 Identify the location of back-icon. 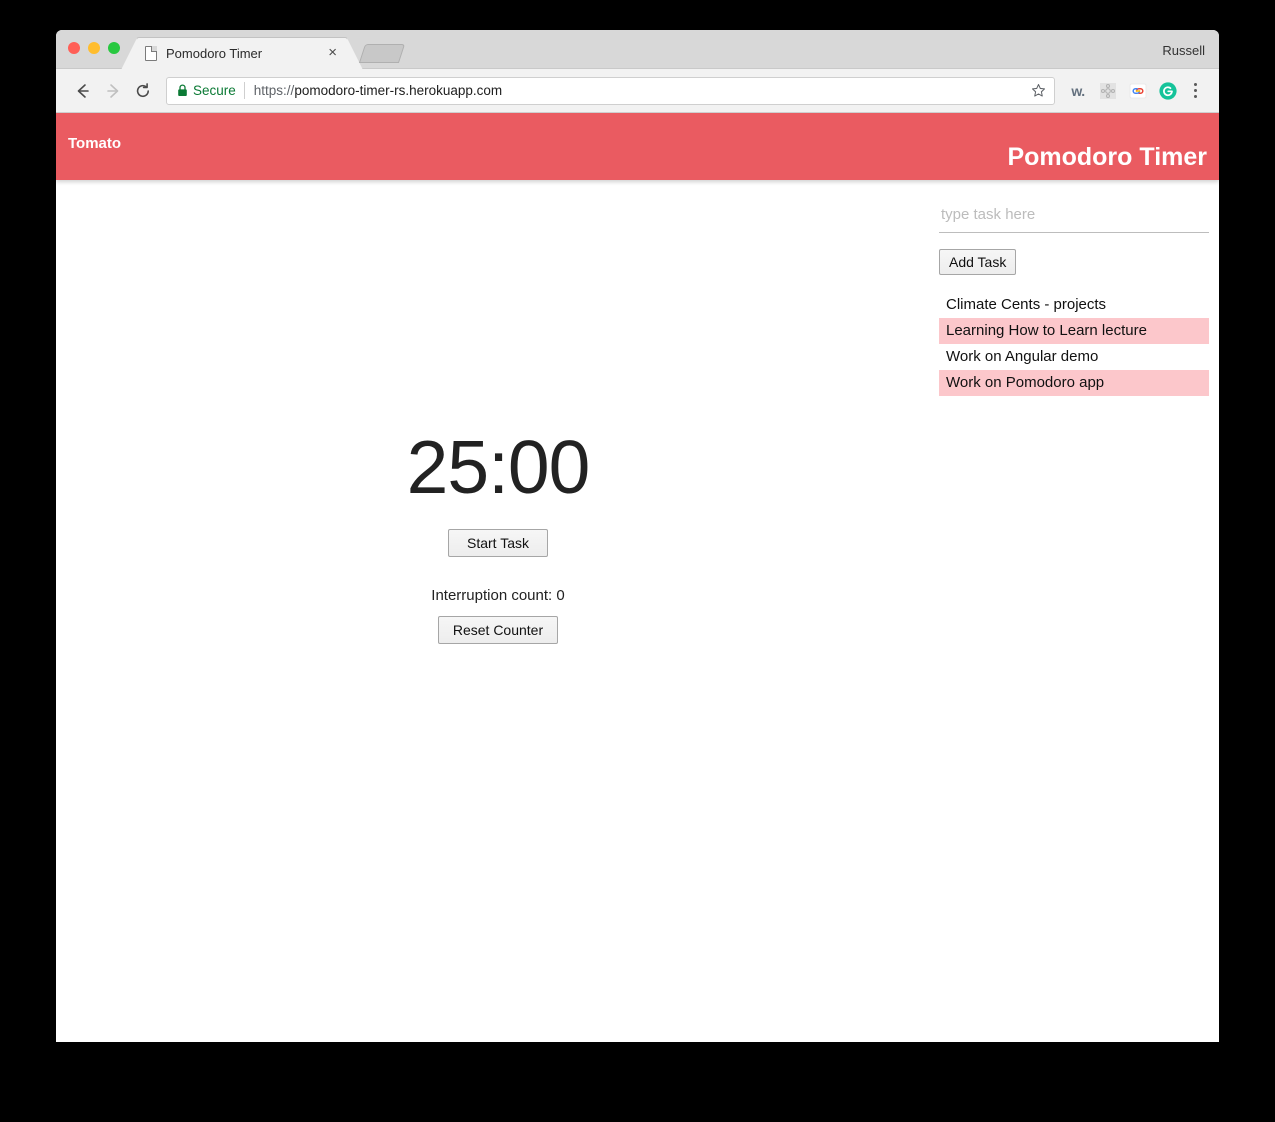
(83, 91).